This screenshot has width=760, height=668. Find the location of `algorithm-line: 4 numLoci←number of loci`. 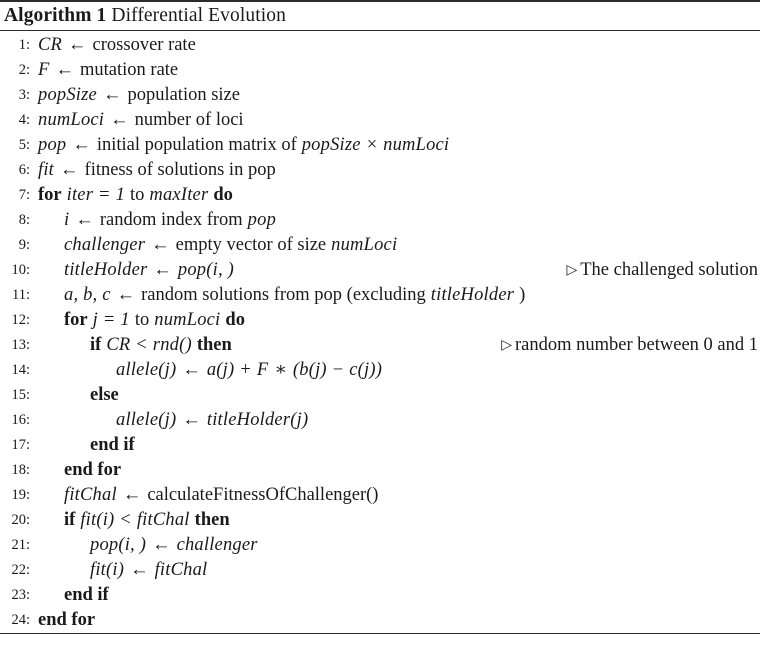

algorithm-line: 4 numLoci←number of loci is located at coordinates (380, 120).